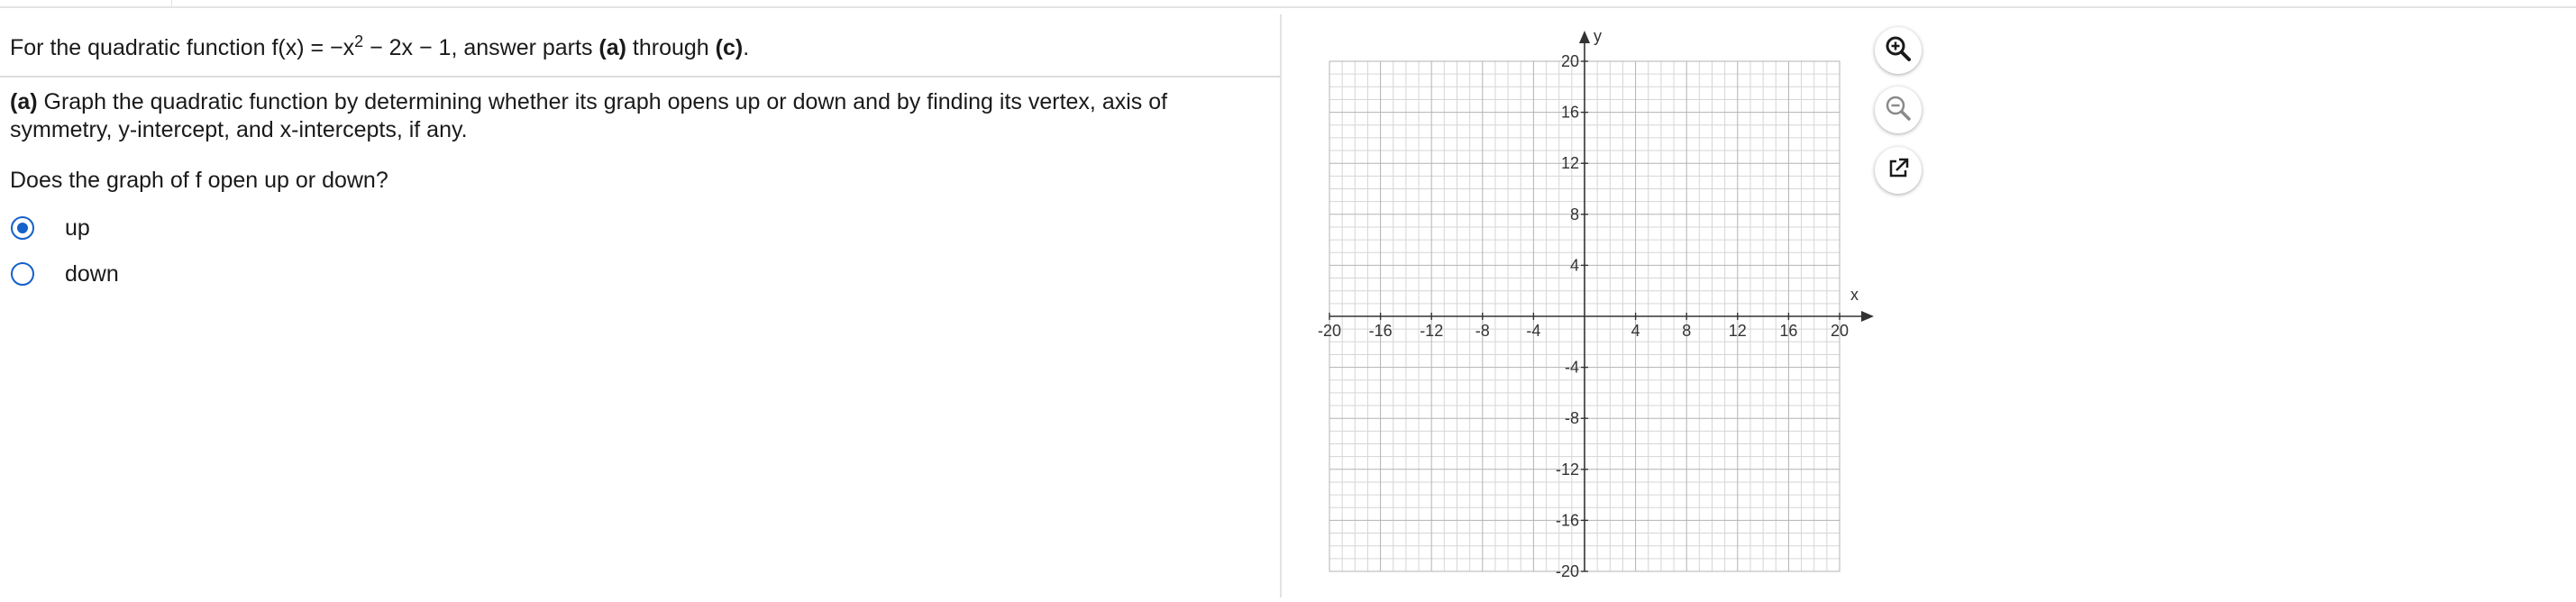 This screenshot has height=602, width=2576. Describe the element at coordinates (612, 47) in the screenshot. I see `intro-part-a: (a)` at that location.